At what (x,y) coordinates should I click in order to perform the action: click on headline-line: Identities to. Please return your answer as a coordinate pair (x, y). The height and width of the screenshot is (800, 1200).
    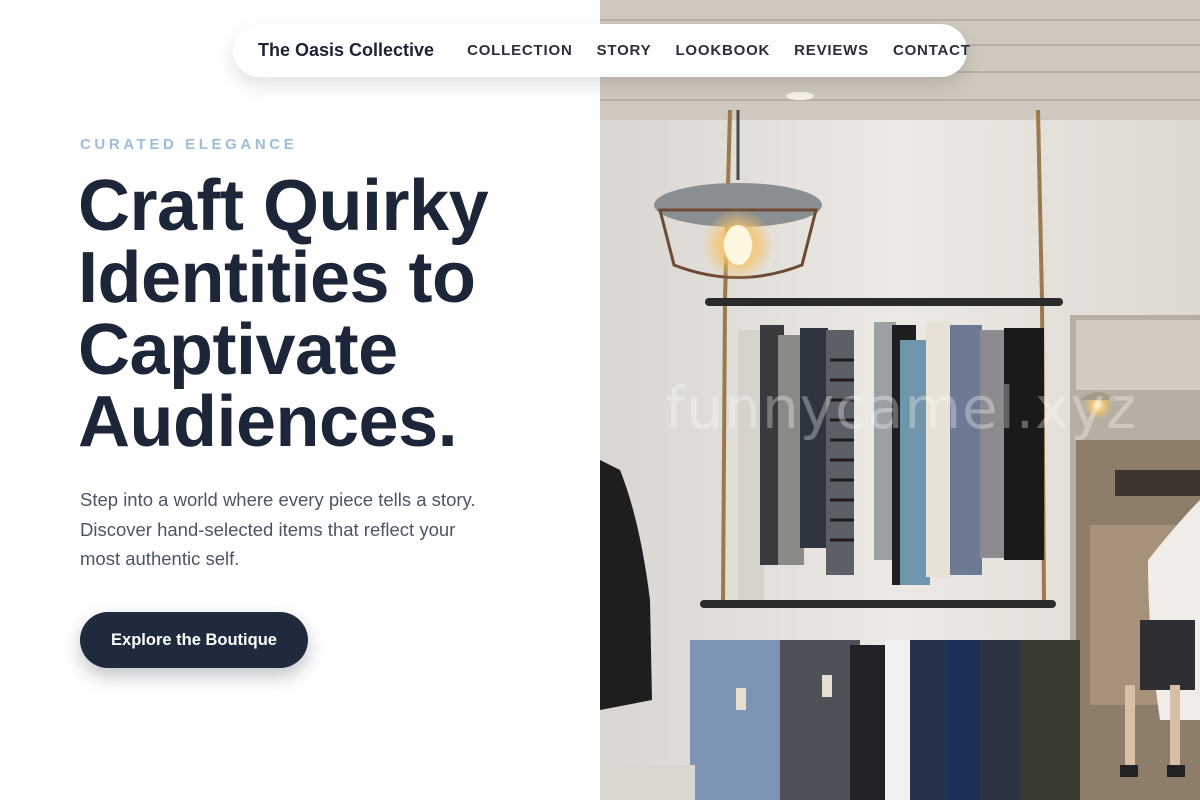
    Looking at the image, I should click on (277, 278).